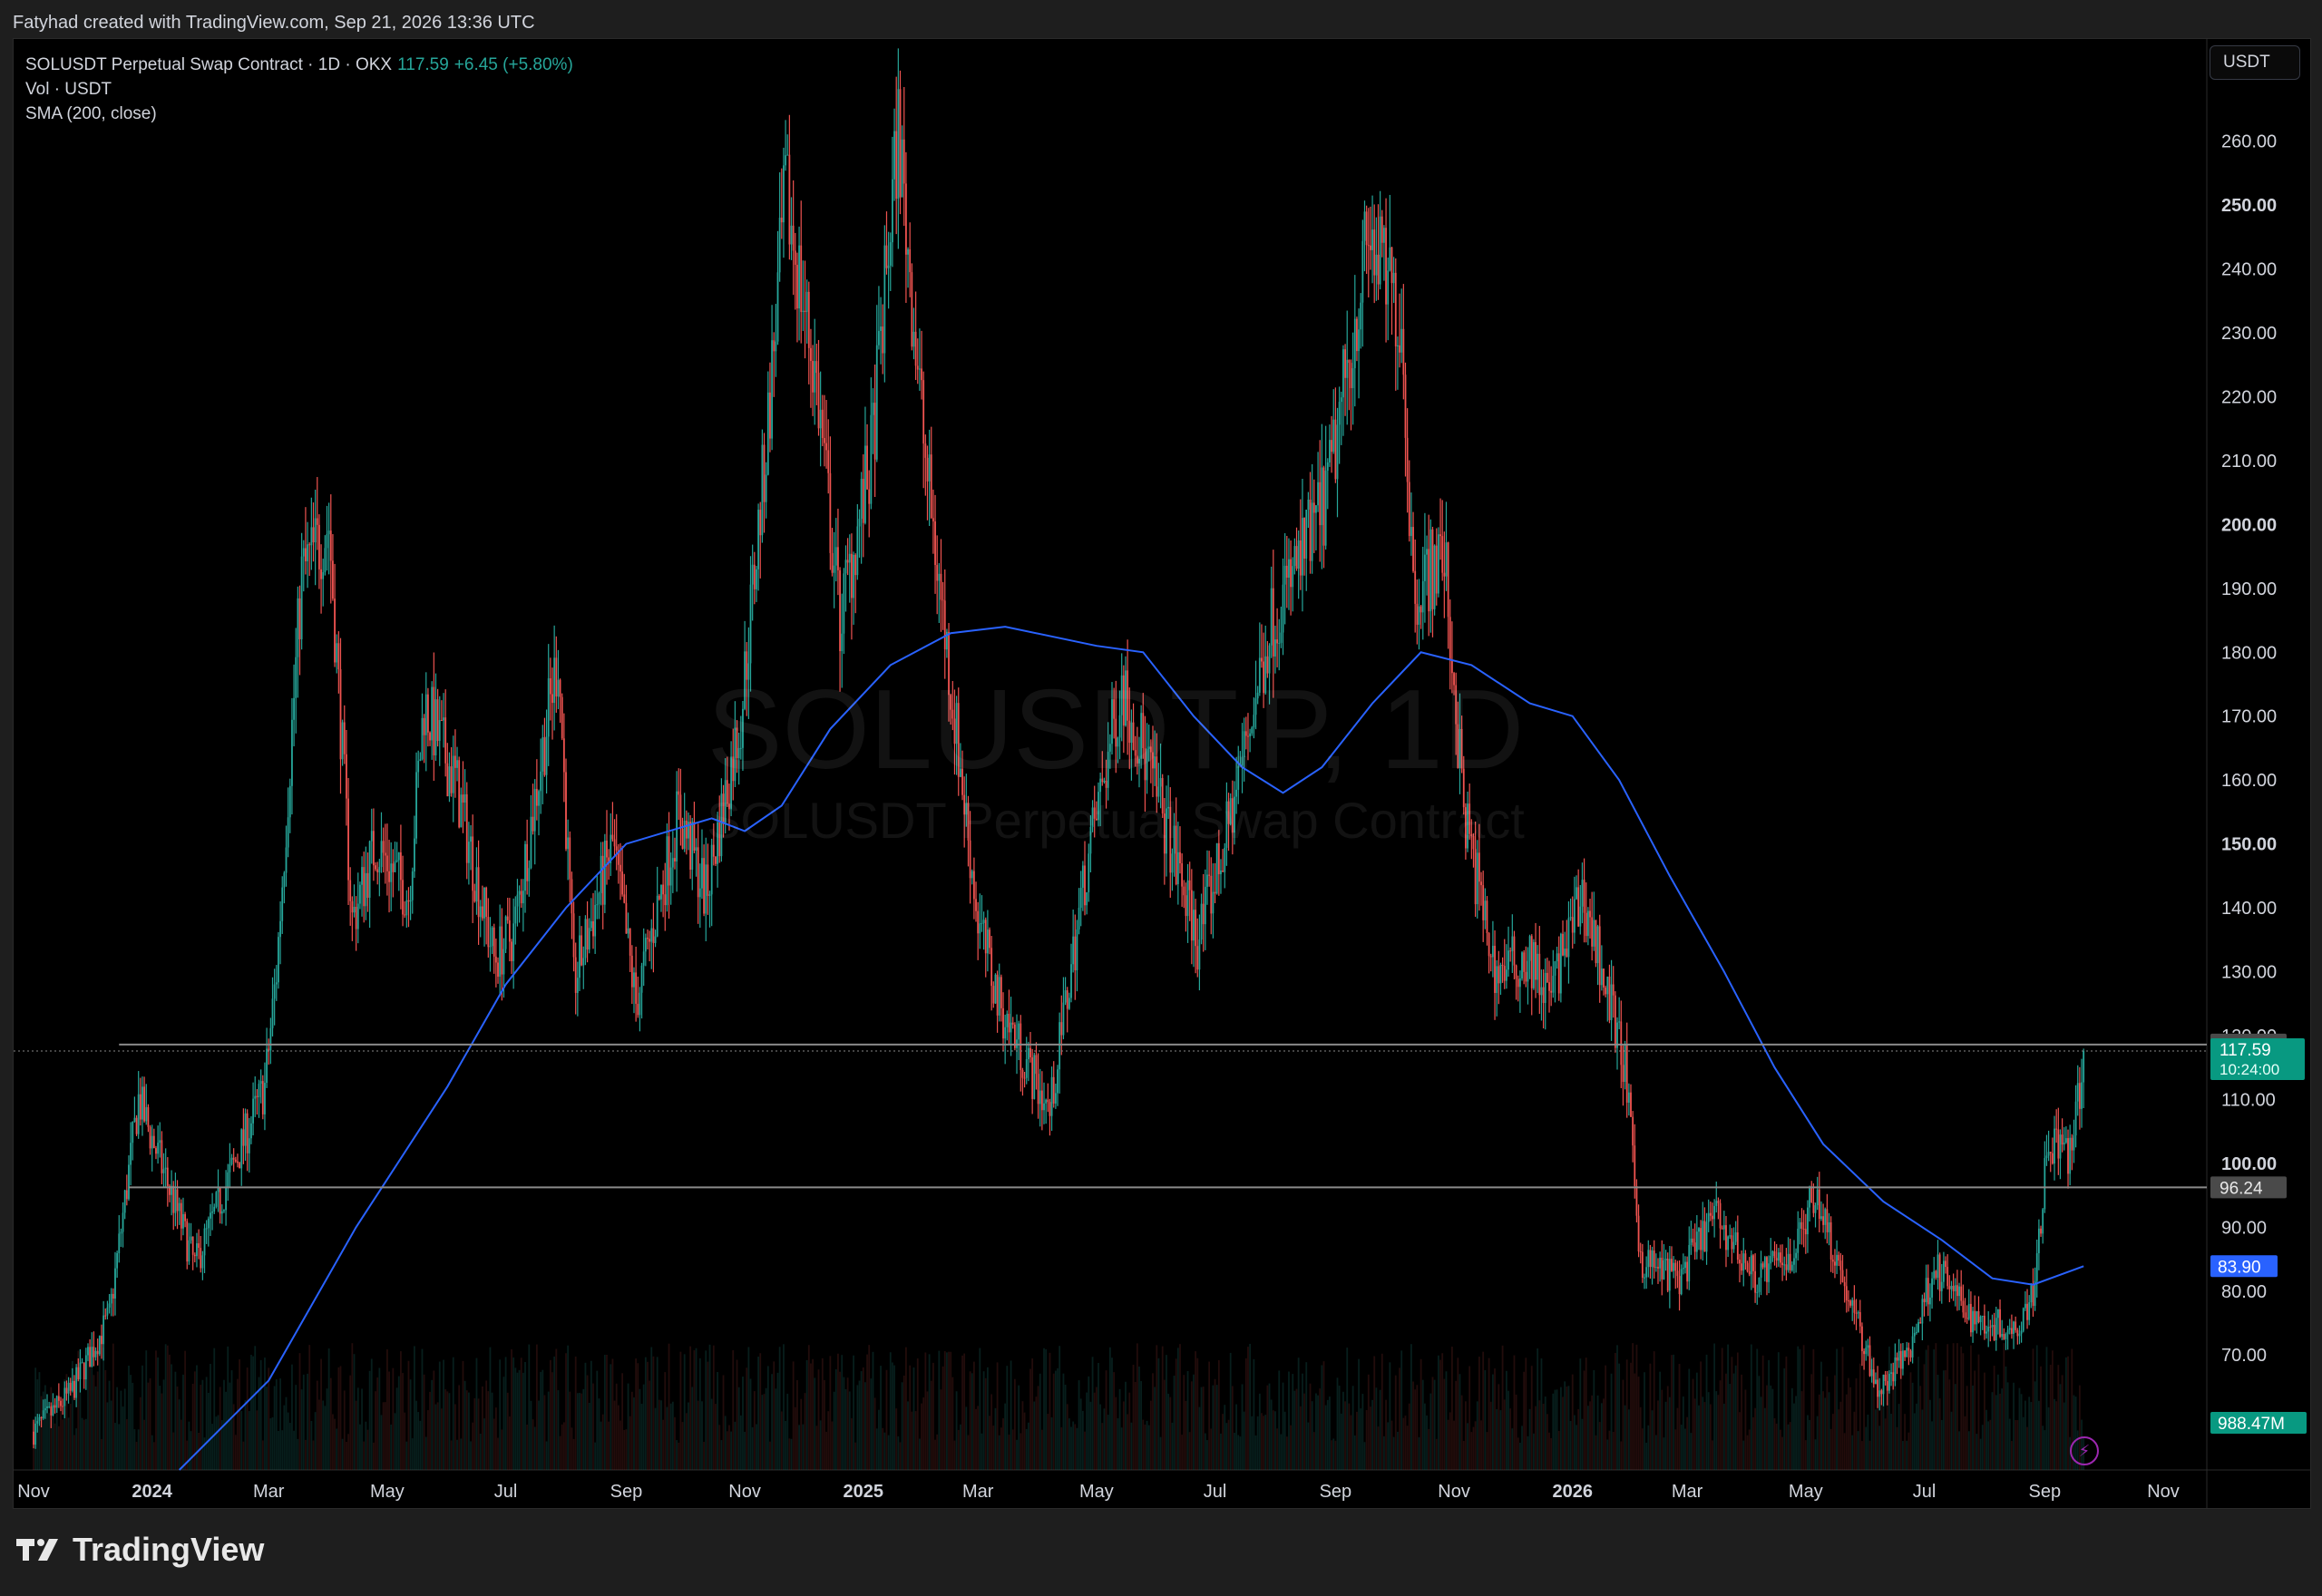 This screenshot has width=2322, height=1596. I want to click on y-tick-label: 80.00, so click(2244, 1292).